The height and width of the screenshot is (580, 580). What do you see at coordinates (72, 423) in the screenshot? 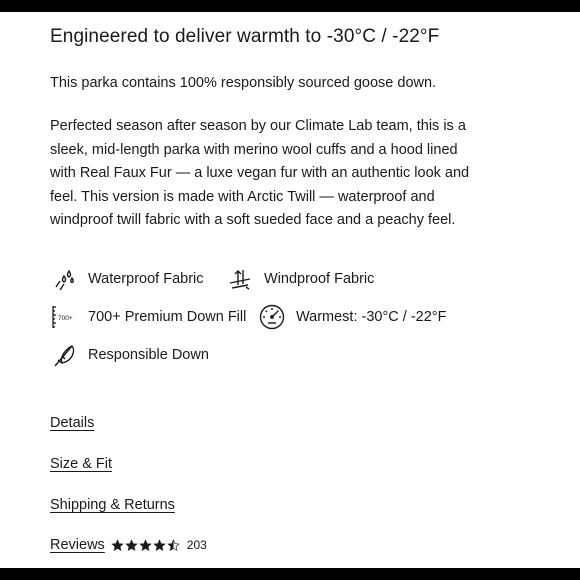
I see `details-link: Details` at bounding box center [72, 423].